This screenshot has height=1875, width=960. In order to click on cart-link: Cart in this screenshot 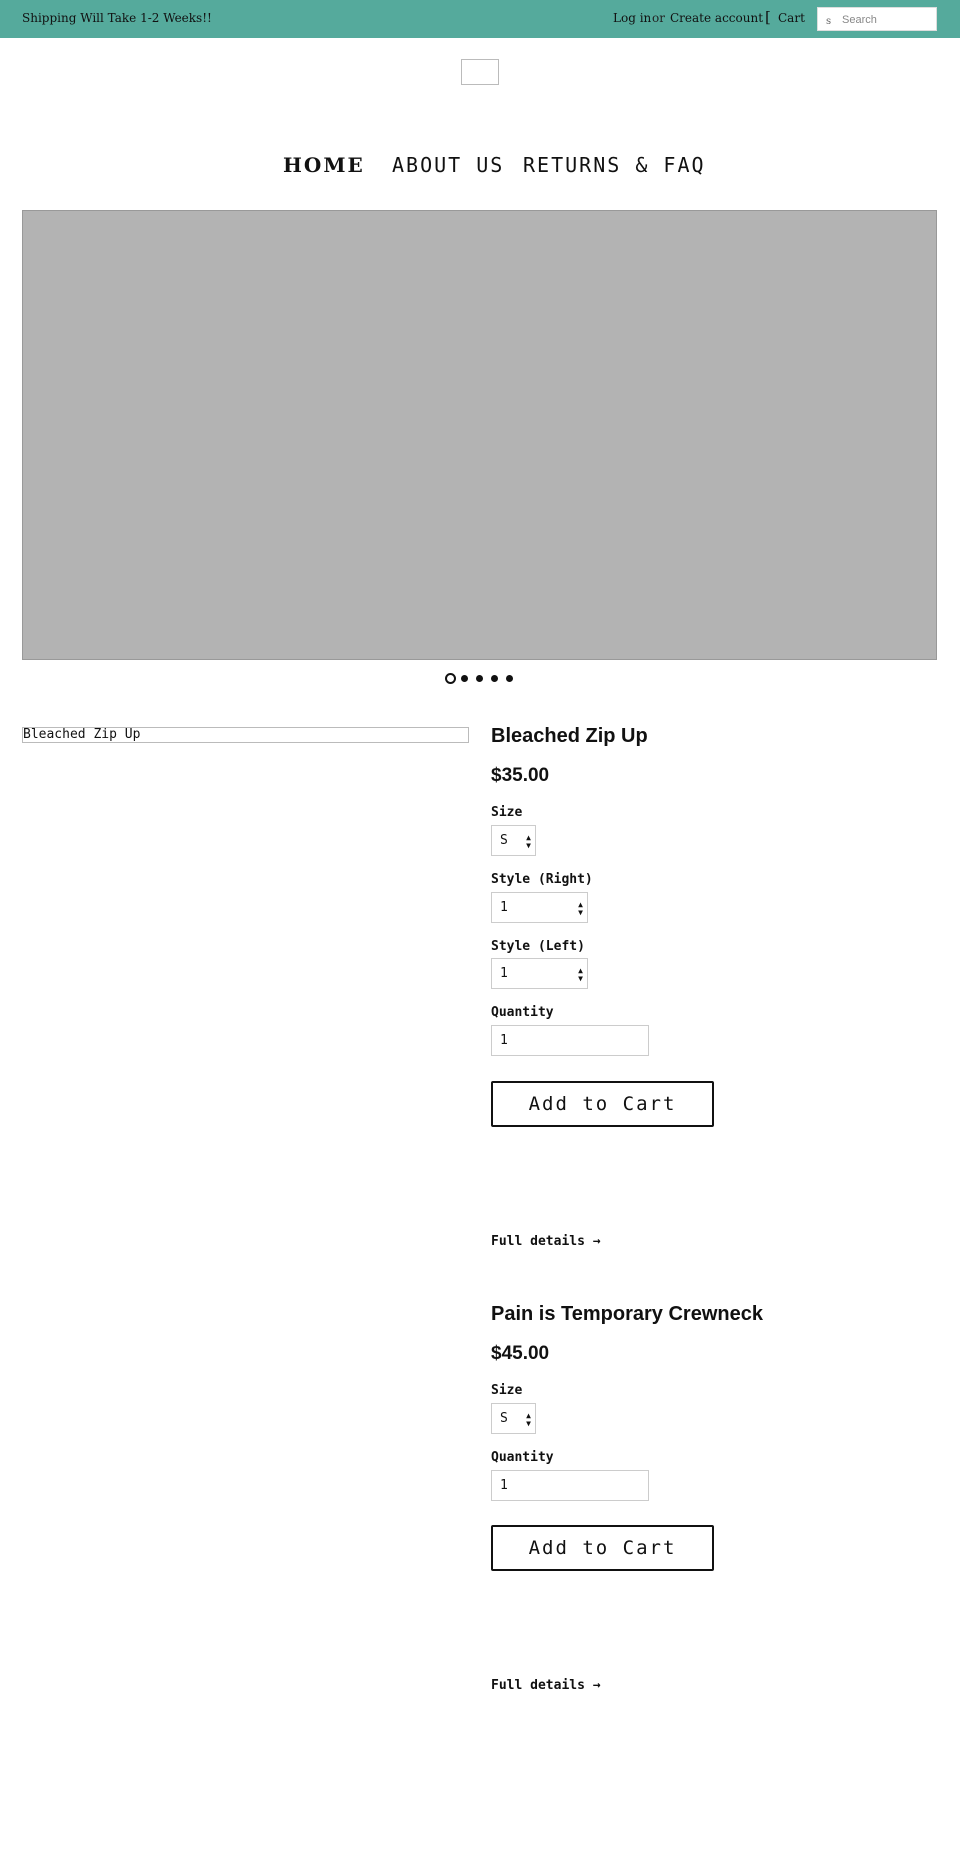, I will do `click(791, 18)`.